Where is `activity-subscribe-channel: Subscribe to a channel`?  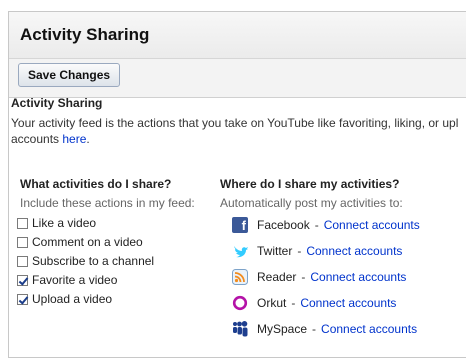 activity-subscribe-channel: Subscribe to a channel is located at coordinates (85, 261).